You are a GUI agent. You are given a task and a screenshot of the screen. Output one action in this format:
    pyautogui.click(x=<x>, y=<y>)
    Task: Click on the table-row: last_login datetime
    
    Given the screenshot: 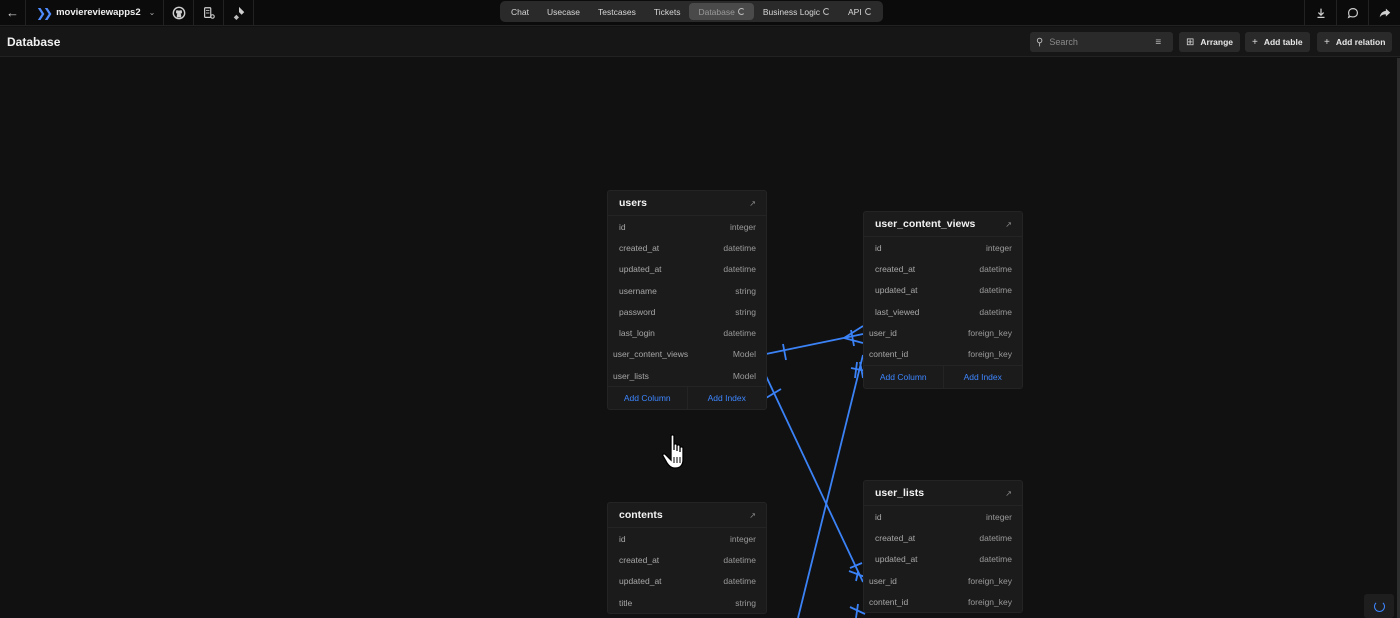 What is the action you would take?
    pyautogui.click(x=687, y=332)
    